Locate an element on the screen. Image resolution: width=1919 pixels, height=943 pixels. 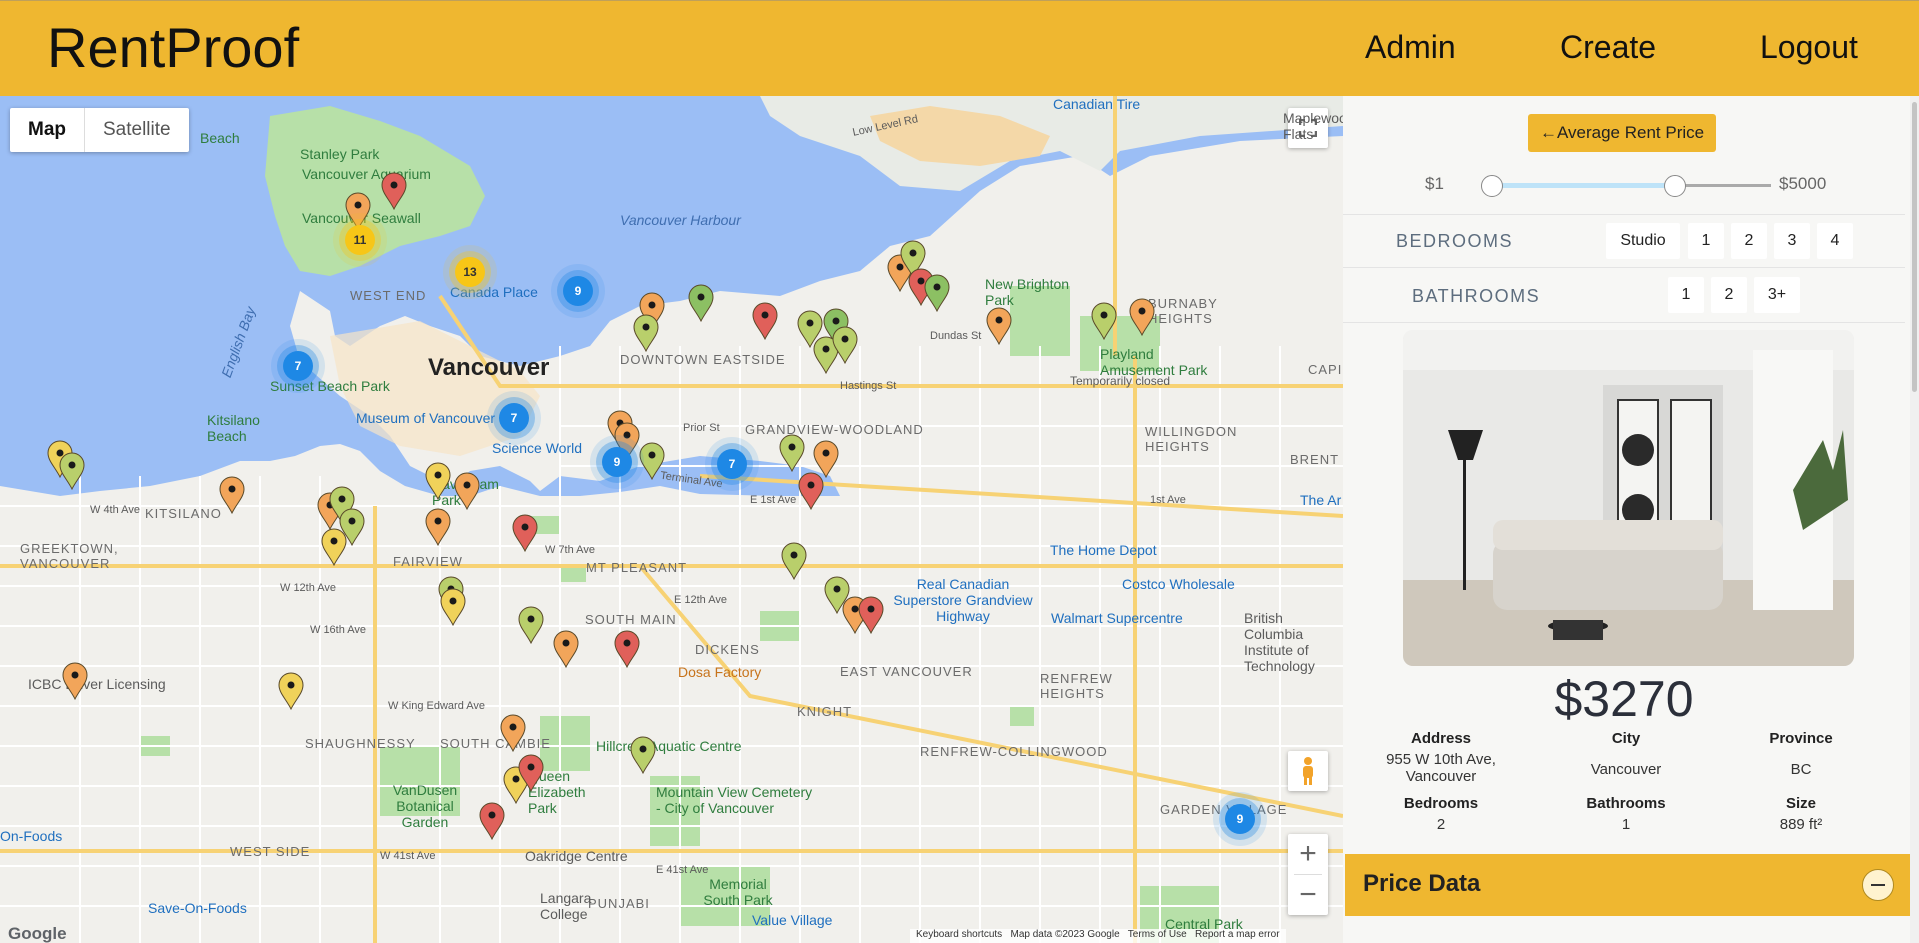
nav-admin: Admin is located at coordinates (1410, 47).